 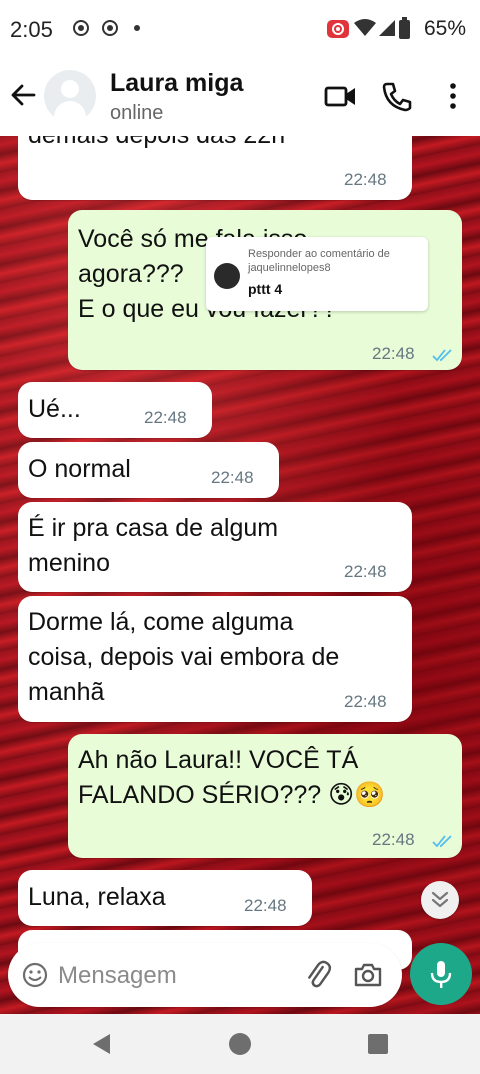 What do you see at coordinates (35, 975) in the screenshot?
I see `emoji-icon` at bounding box center [35, 975].